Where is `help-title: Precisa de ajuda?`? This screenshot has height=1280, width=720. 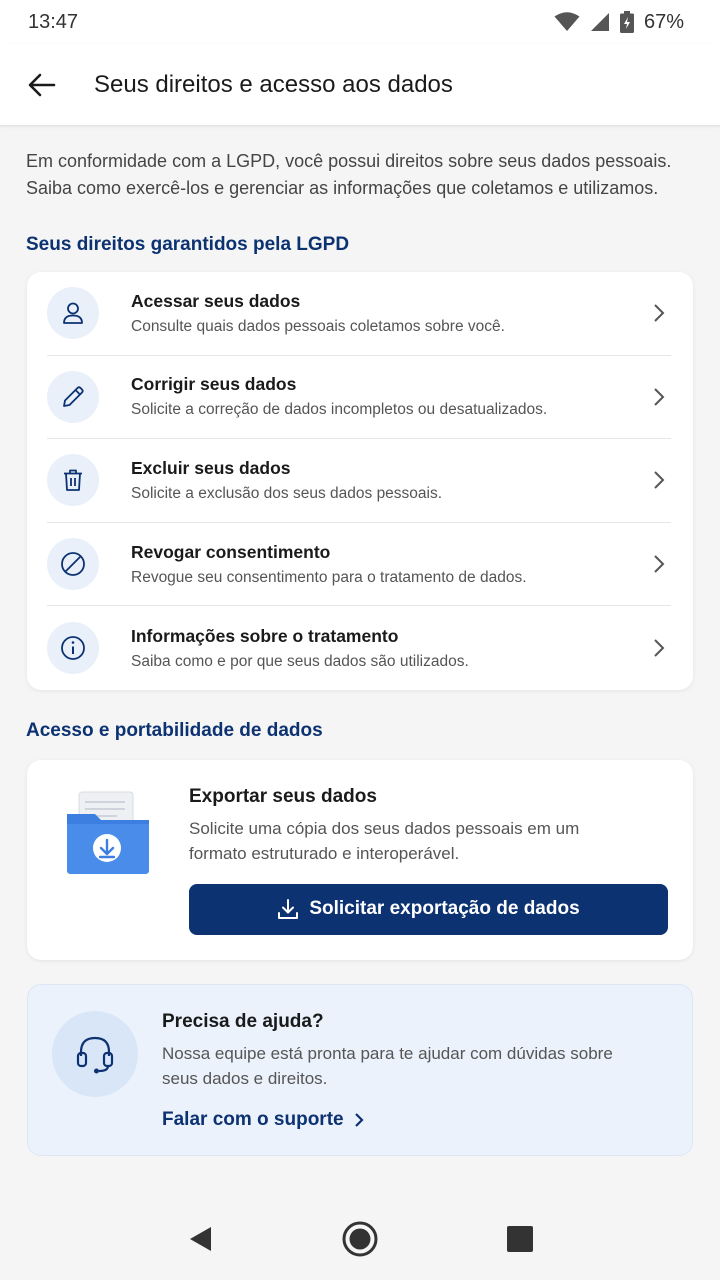 help-title: Precisa de ajuda? is located at coordinates (243, 1021).